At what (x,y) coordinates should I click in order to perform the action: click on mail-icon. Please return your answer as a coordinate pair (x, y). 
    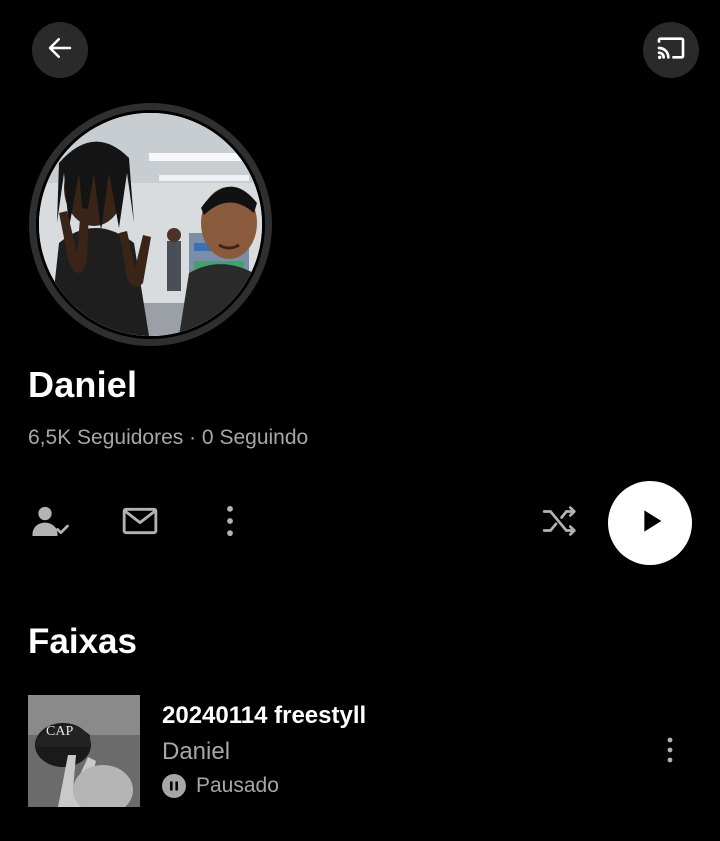
    Looking at the image, I should click on (140, 523).